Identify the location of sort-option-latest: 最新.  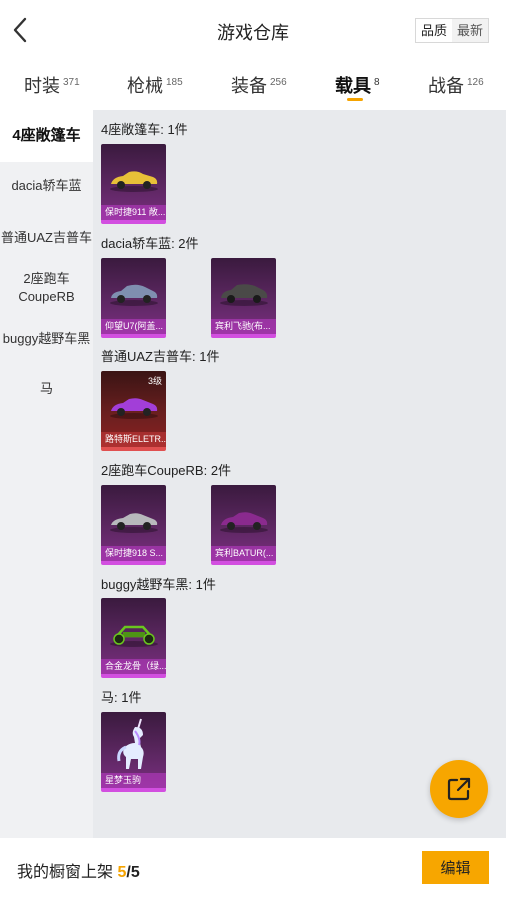
(470, 30).